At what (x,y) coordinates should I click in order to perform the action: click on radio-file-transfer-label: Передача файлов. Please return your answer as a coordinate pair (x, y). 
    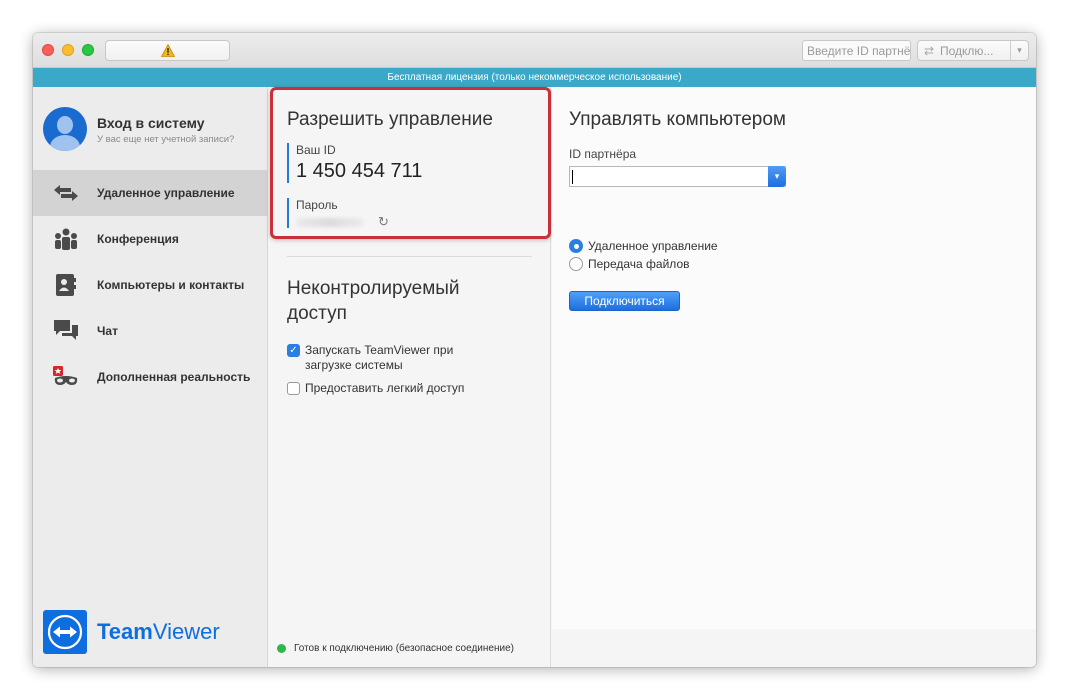
    Looking at the image, I should click on (639, 264).